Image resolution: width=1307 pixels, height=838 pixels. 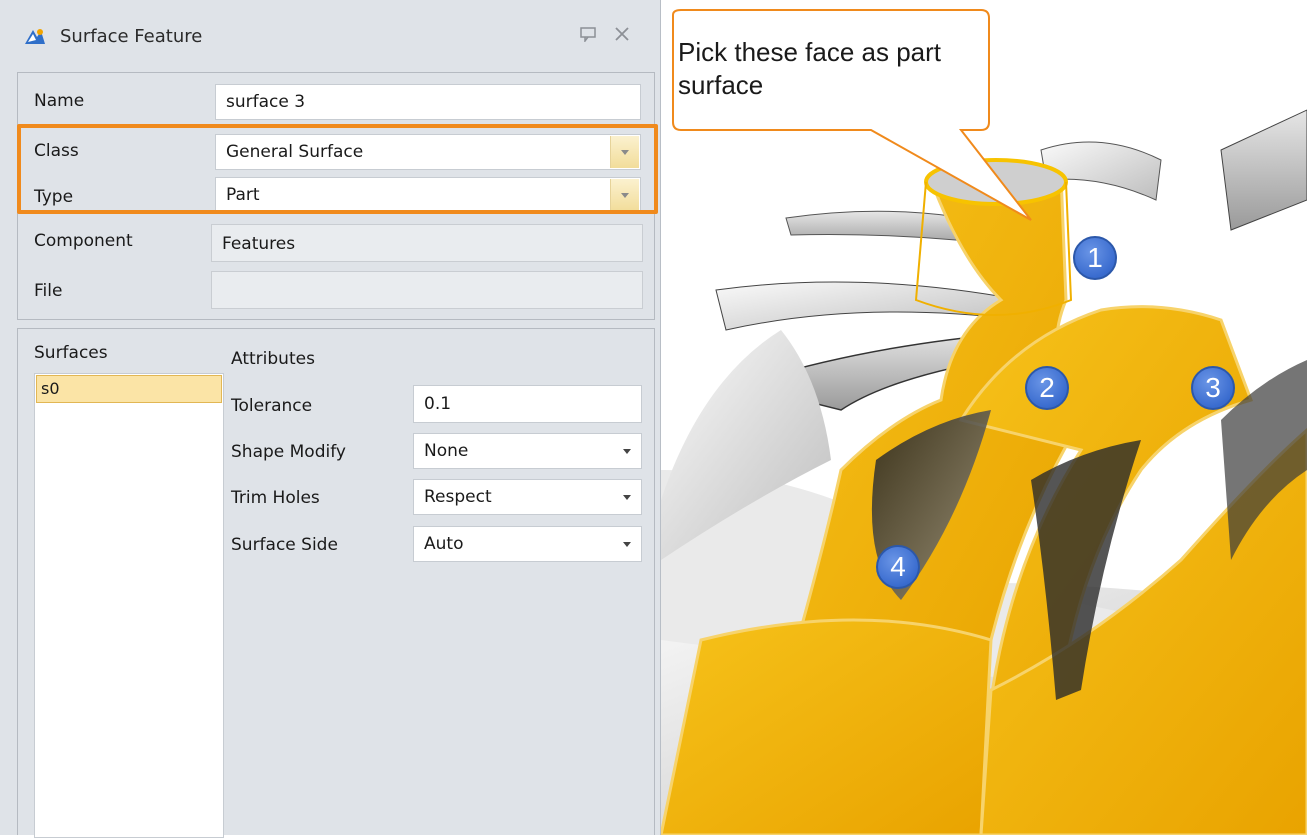 I want to click on dialog-titlebar: Surface Feature, so click(x=330, y=36).